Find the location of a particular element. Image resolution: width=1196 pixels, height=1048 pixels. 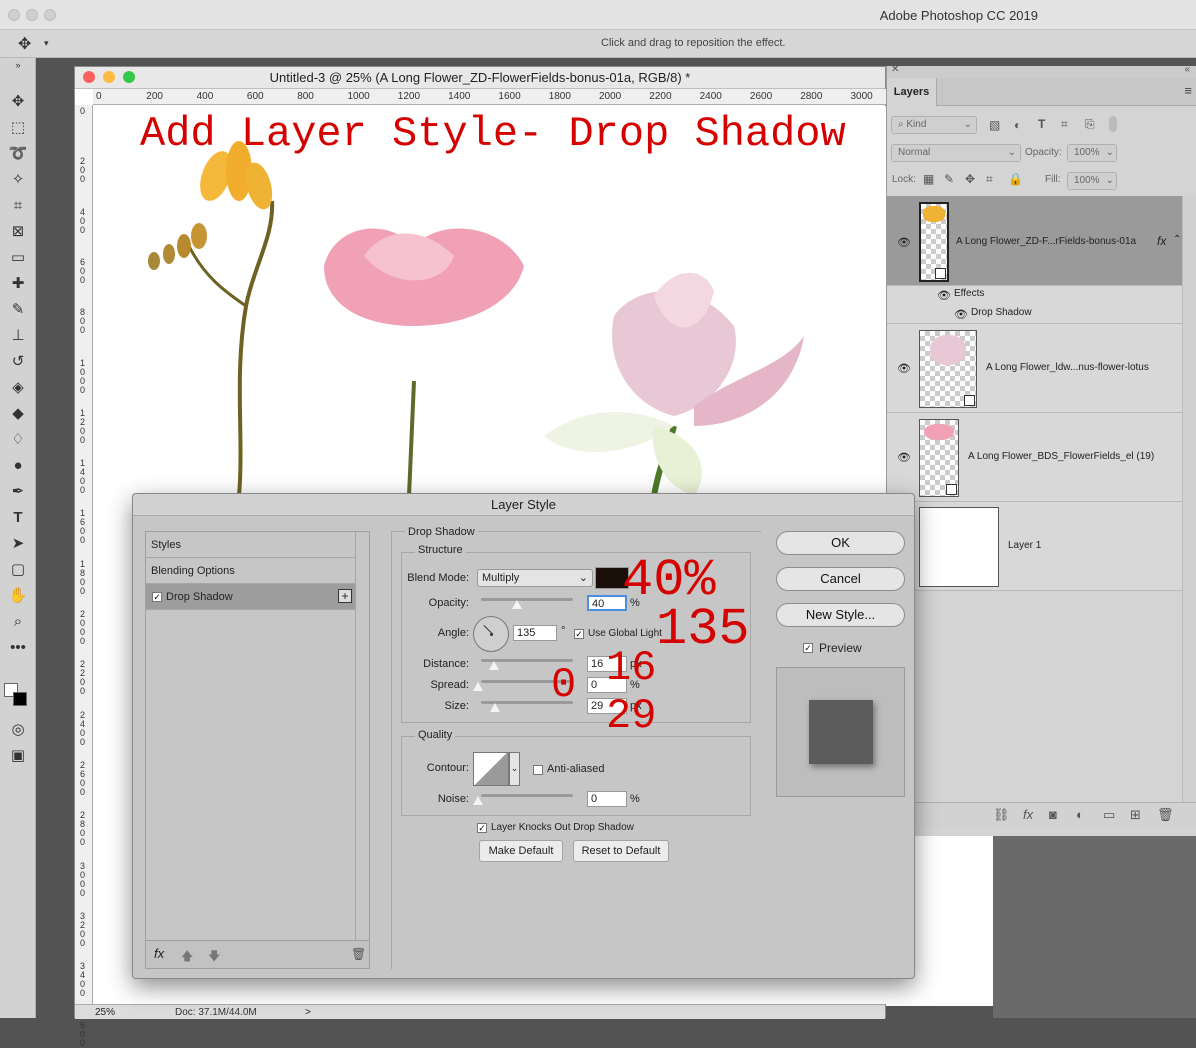

make-default-button: Make Default is located at coordinates (521, 851).